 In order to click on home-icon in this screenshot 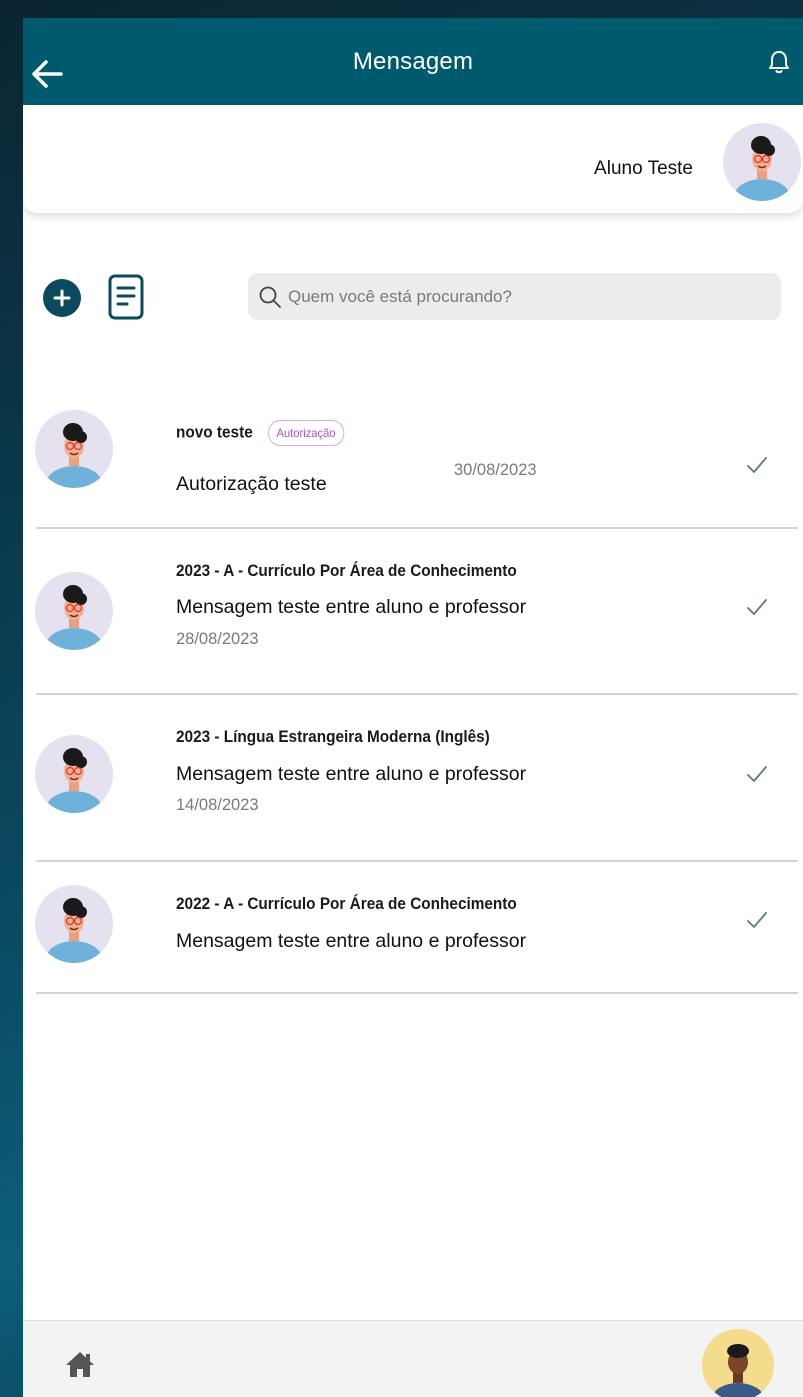, I will do `click(80, 1364)`.